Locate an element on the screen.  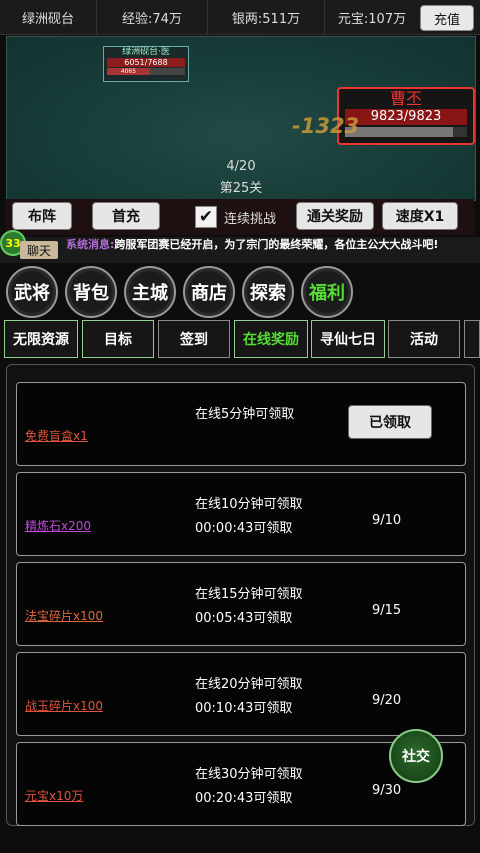
reward-card: 免费盲盒x1 在线5分钟可领取 已领取 is located at coordinates (241, 424).